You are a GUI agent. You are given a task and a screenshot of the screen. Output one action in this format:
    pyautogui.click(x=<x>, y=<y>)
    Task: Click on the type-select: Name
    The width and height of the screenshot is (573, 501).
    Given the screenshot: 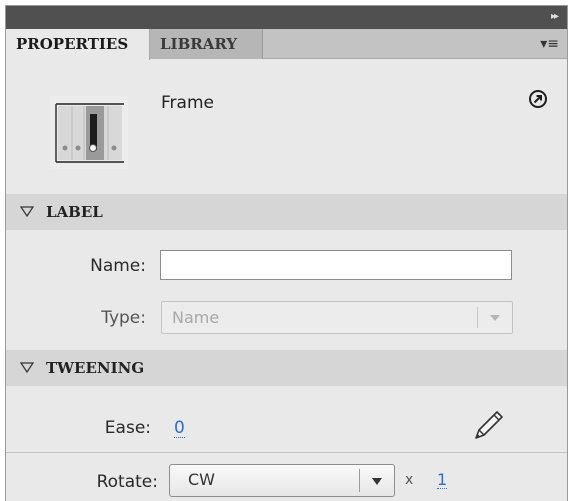 What is the action you would take?
    pyautogui.click(x=337, y=317)
    